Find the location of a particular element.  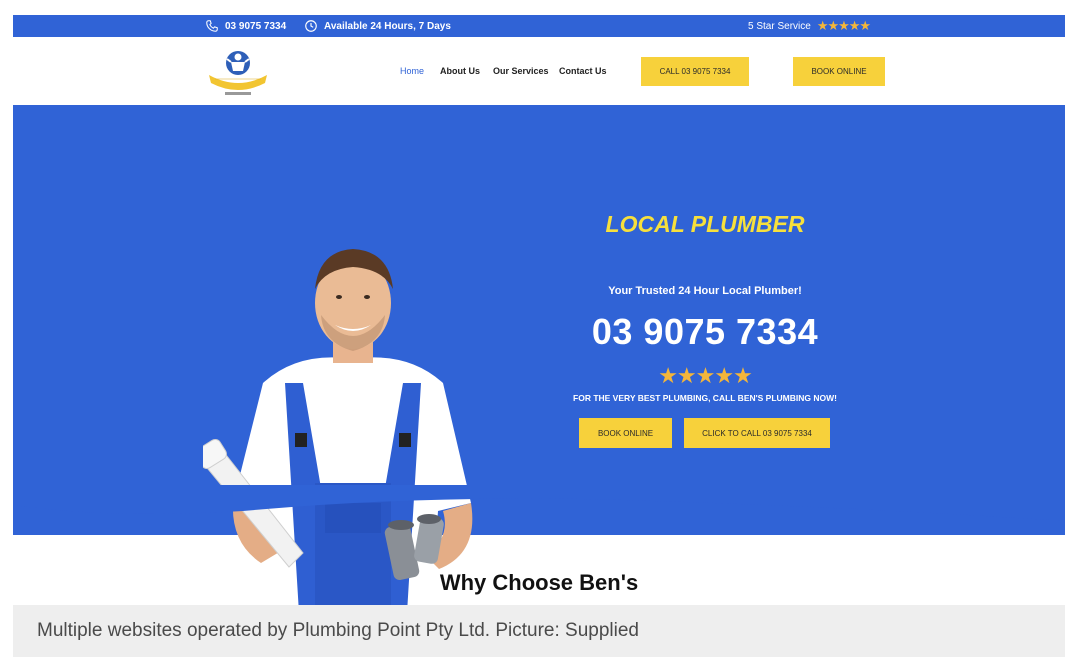

hero-stars-icon: ★★★★★ is located at coordinates (705, 375).